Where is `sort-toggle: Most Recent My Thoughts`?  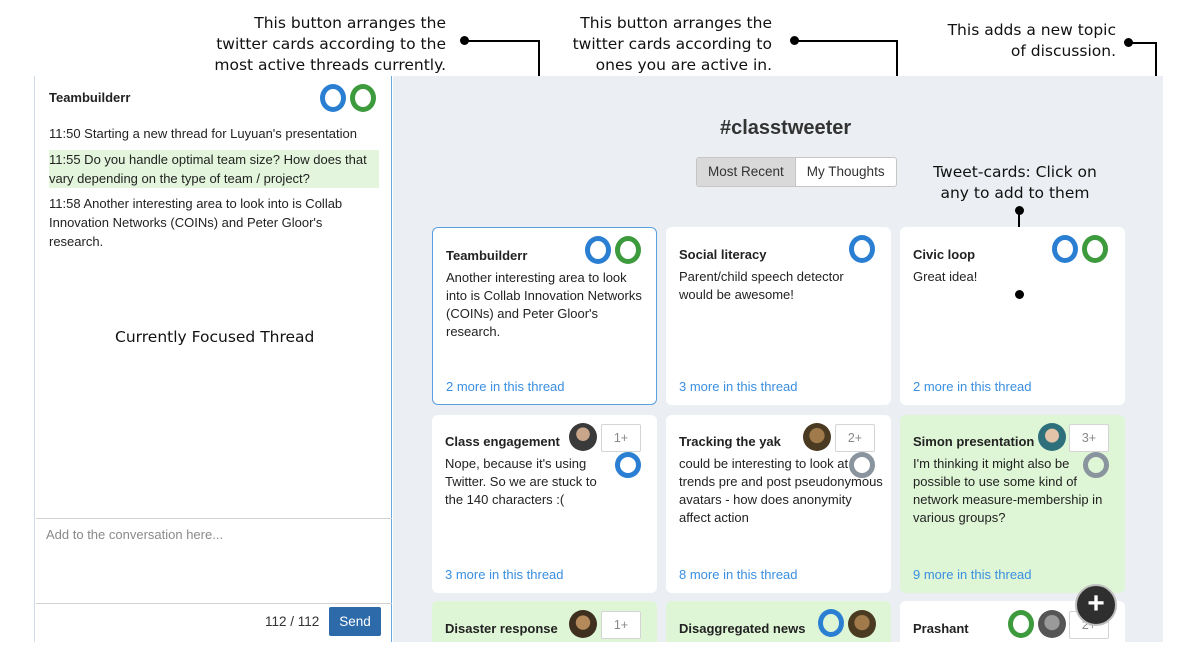
sort-toggle: Most Recent My Thoughts is located at coordinates (796, 172).